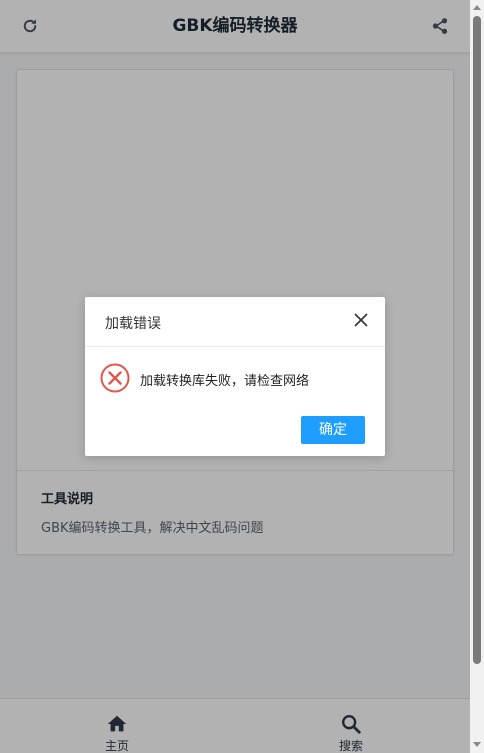 This screenshot has width=484, height=753. I want to click on scroll-up-arrow-icon, so click(477, 7).